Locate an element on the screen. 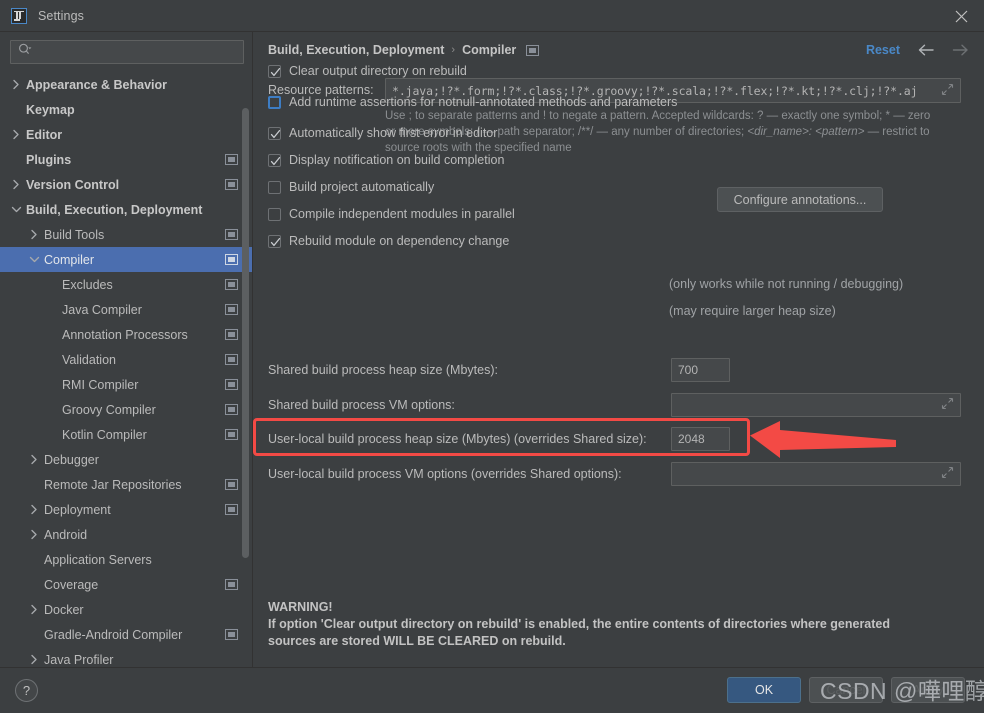 The image size is (984, 713). sidebar-item-rmi-compiler: RMI Compiler is located at coordinates (126, 384).